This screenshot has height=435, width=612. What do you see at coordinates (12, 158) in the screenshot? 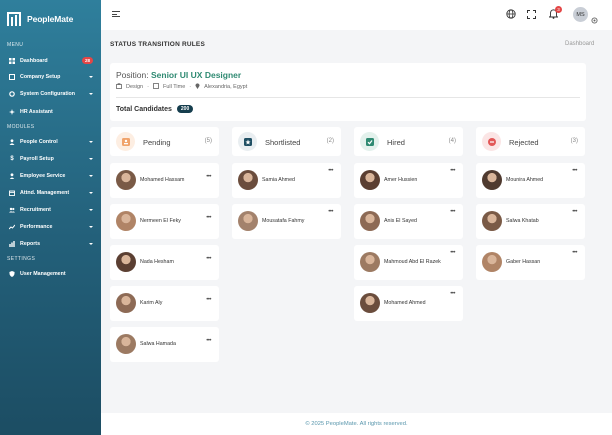
I see `dollar-icon: $` at bounding box center [12, 158].